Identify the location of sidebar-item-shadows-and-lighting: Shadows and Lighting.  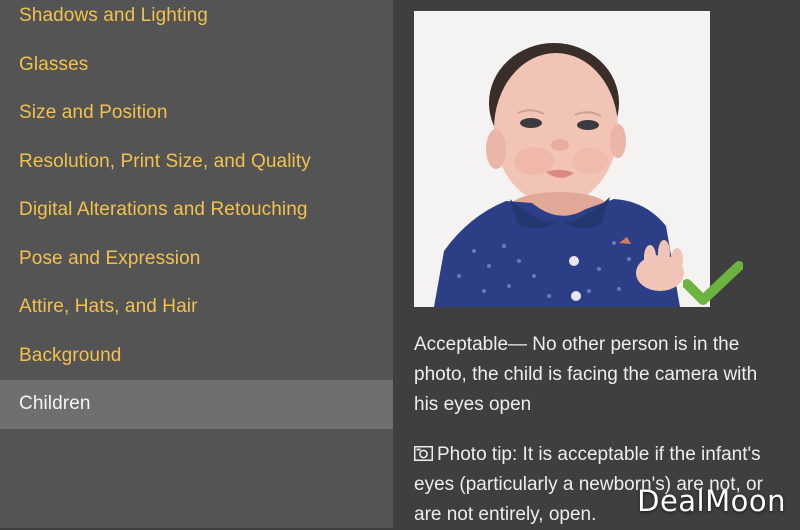
(196, 20).